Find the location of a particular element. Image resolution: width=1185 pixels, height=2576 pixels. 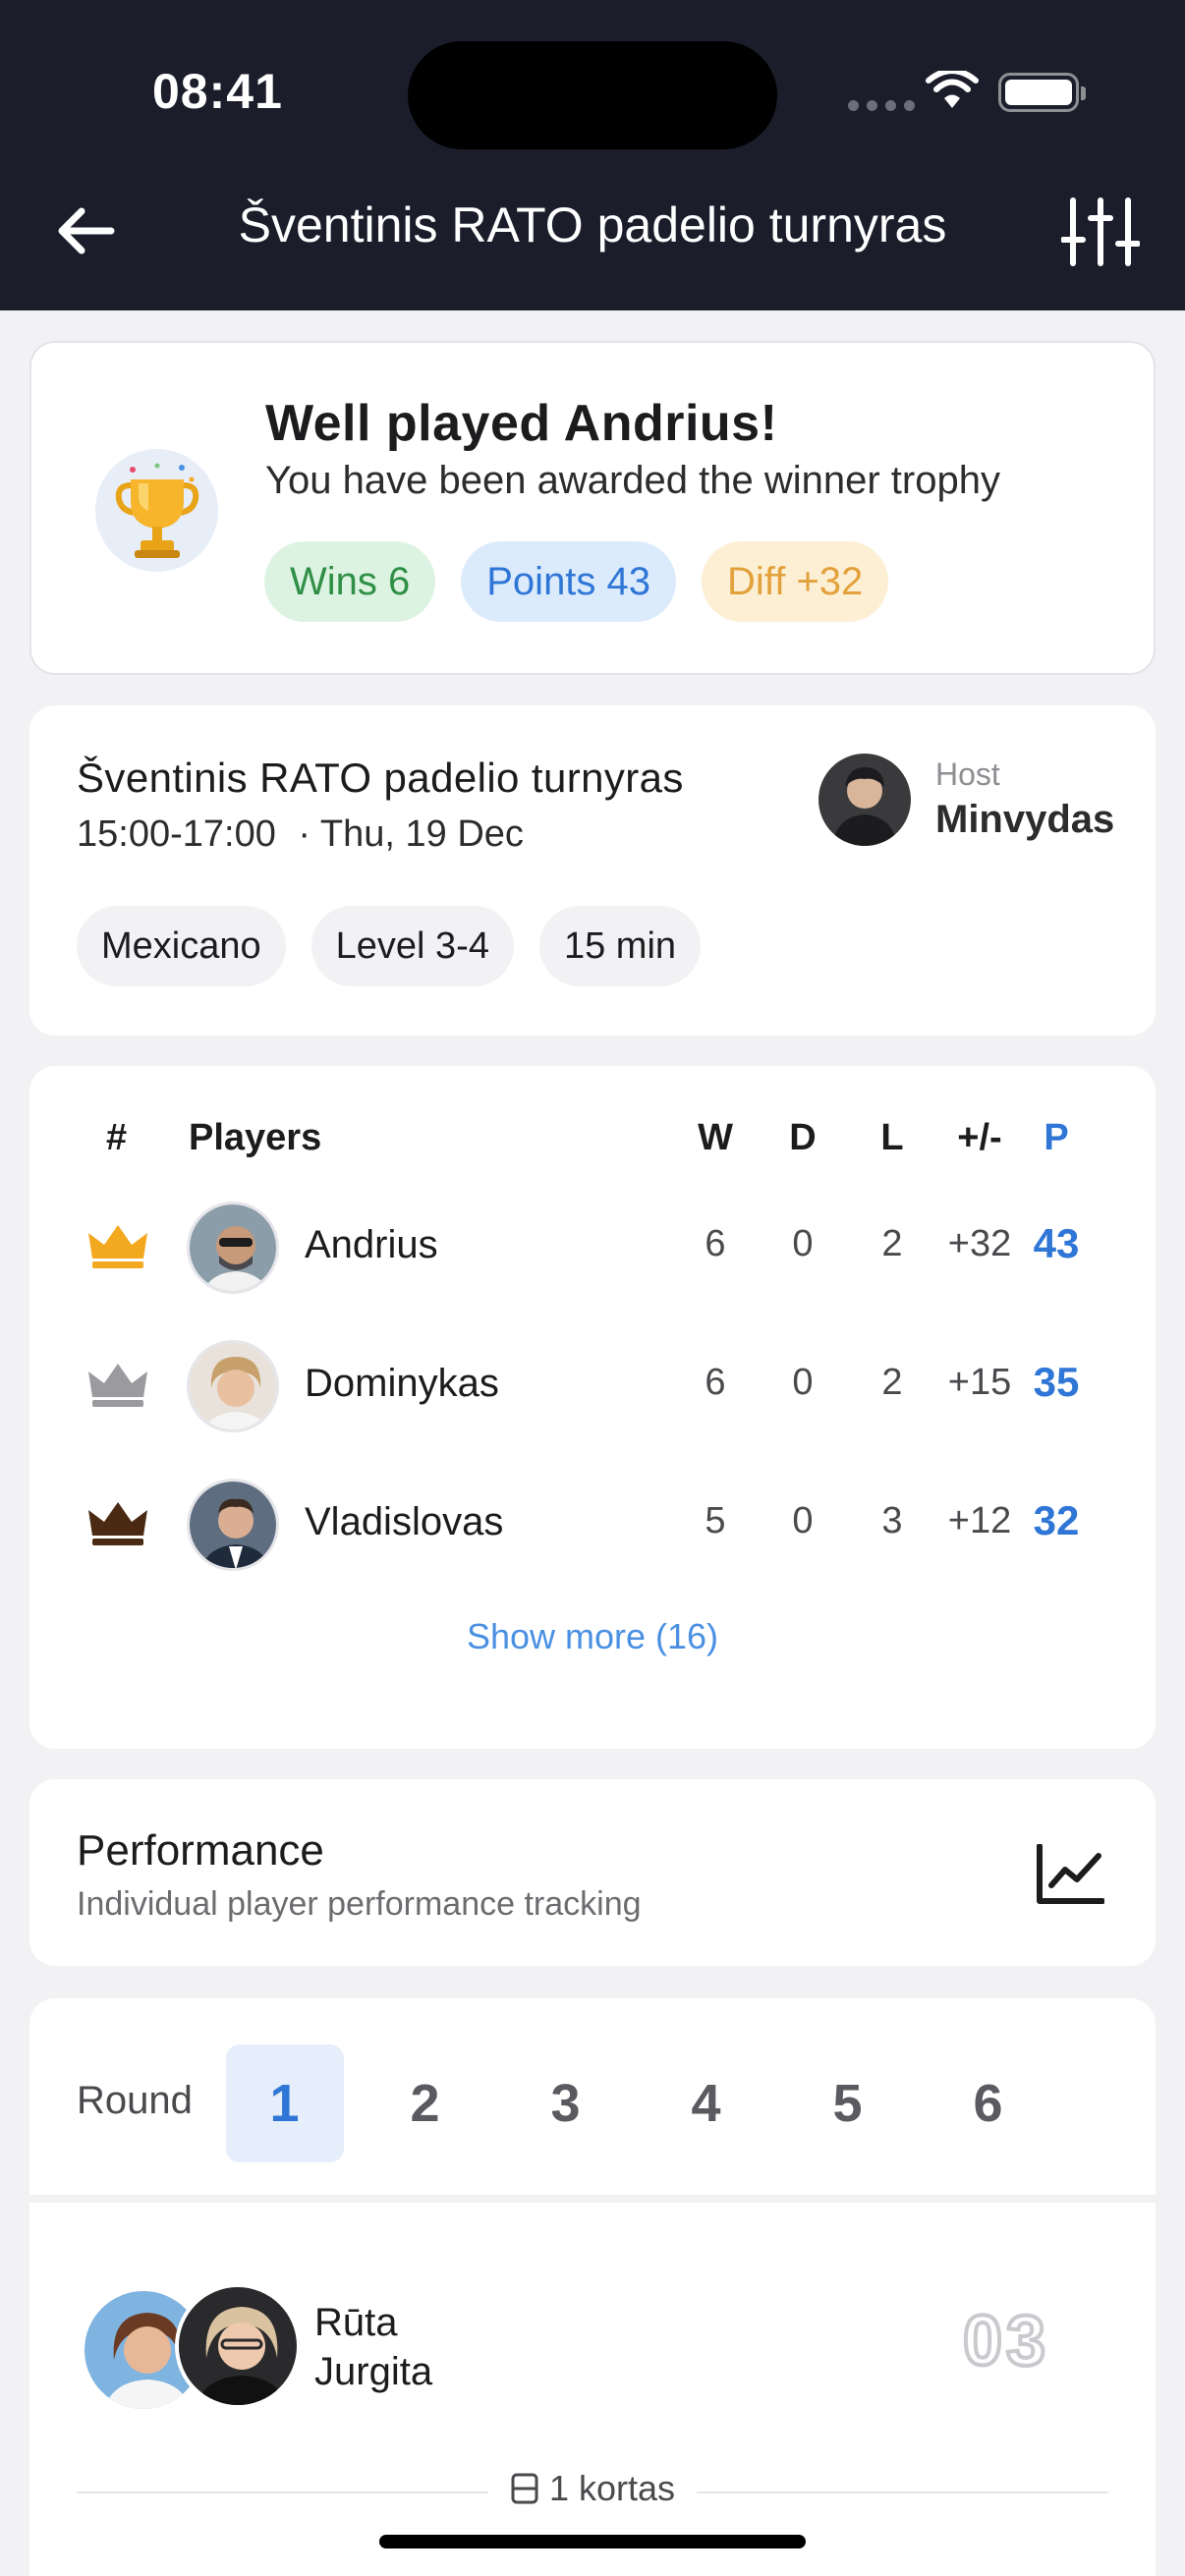

wifi-icon is located at coordinates (953, 91).